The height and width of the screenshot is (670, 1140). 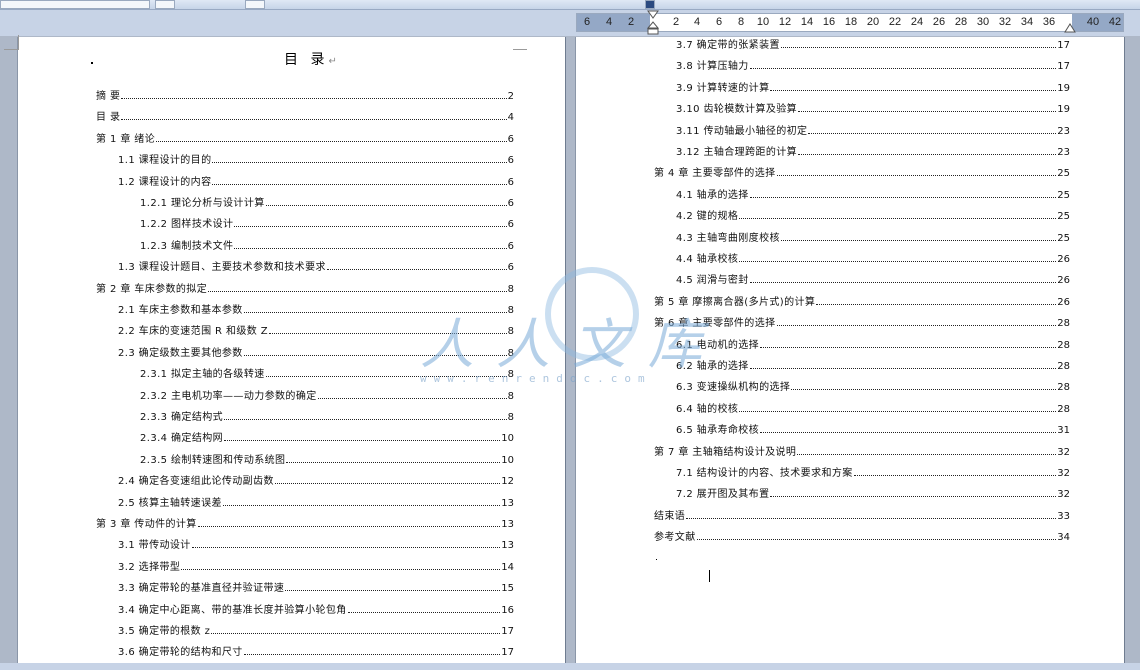 I want to click on toc-entry: 1.2.2 图样技术设计 6, so click(x=327, y=223).